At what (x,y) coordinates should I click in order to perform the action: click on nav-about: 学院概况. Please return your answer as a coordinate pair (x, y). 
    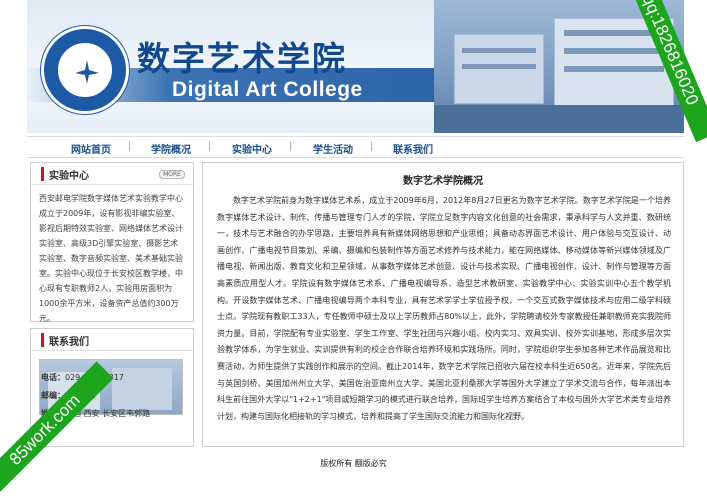
    Looking at the image, I should click on (171, 148).